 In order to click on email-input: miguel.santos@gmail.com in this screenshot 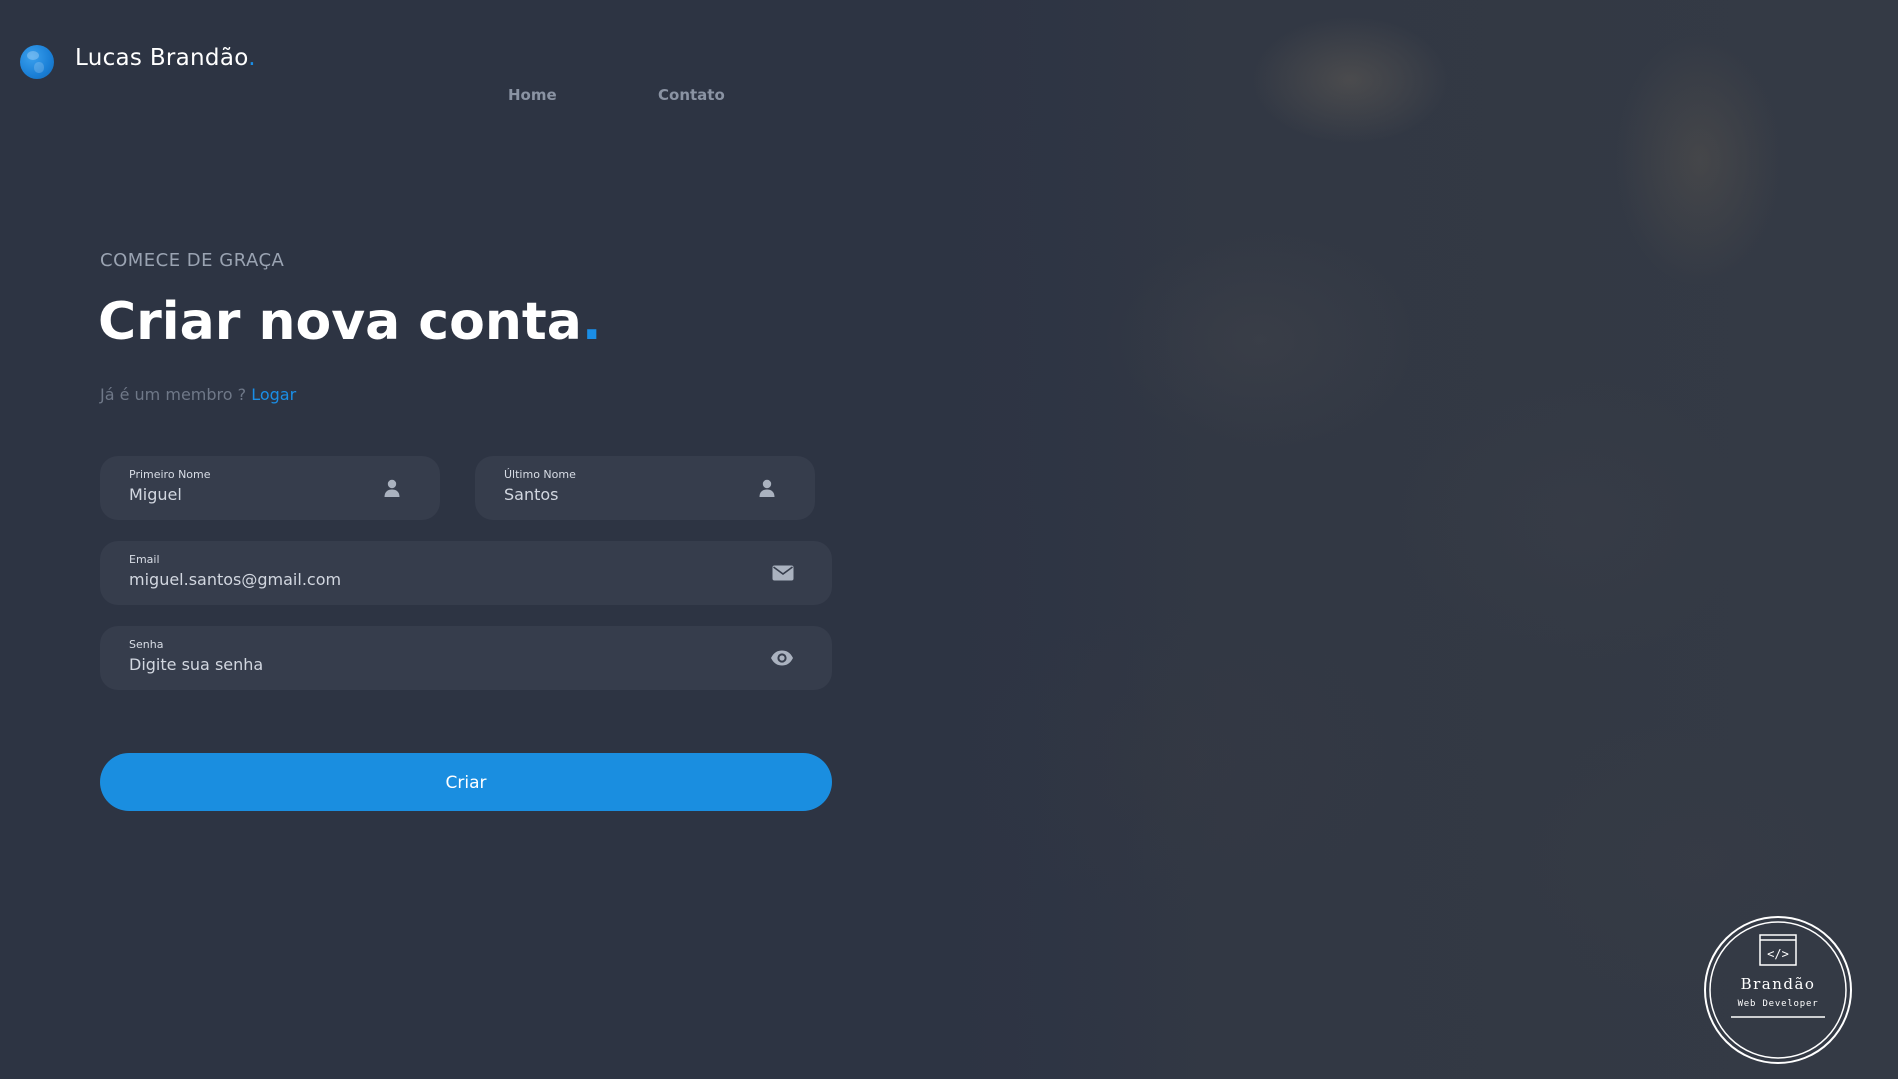, I will do `click(480, 579)`.